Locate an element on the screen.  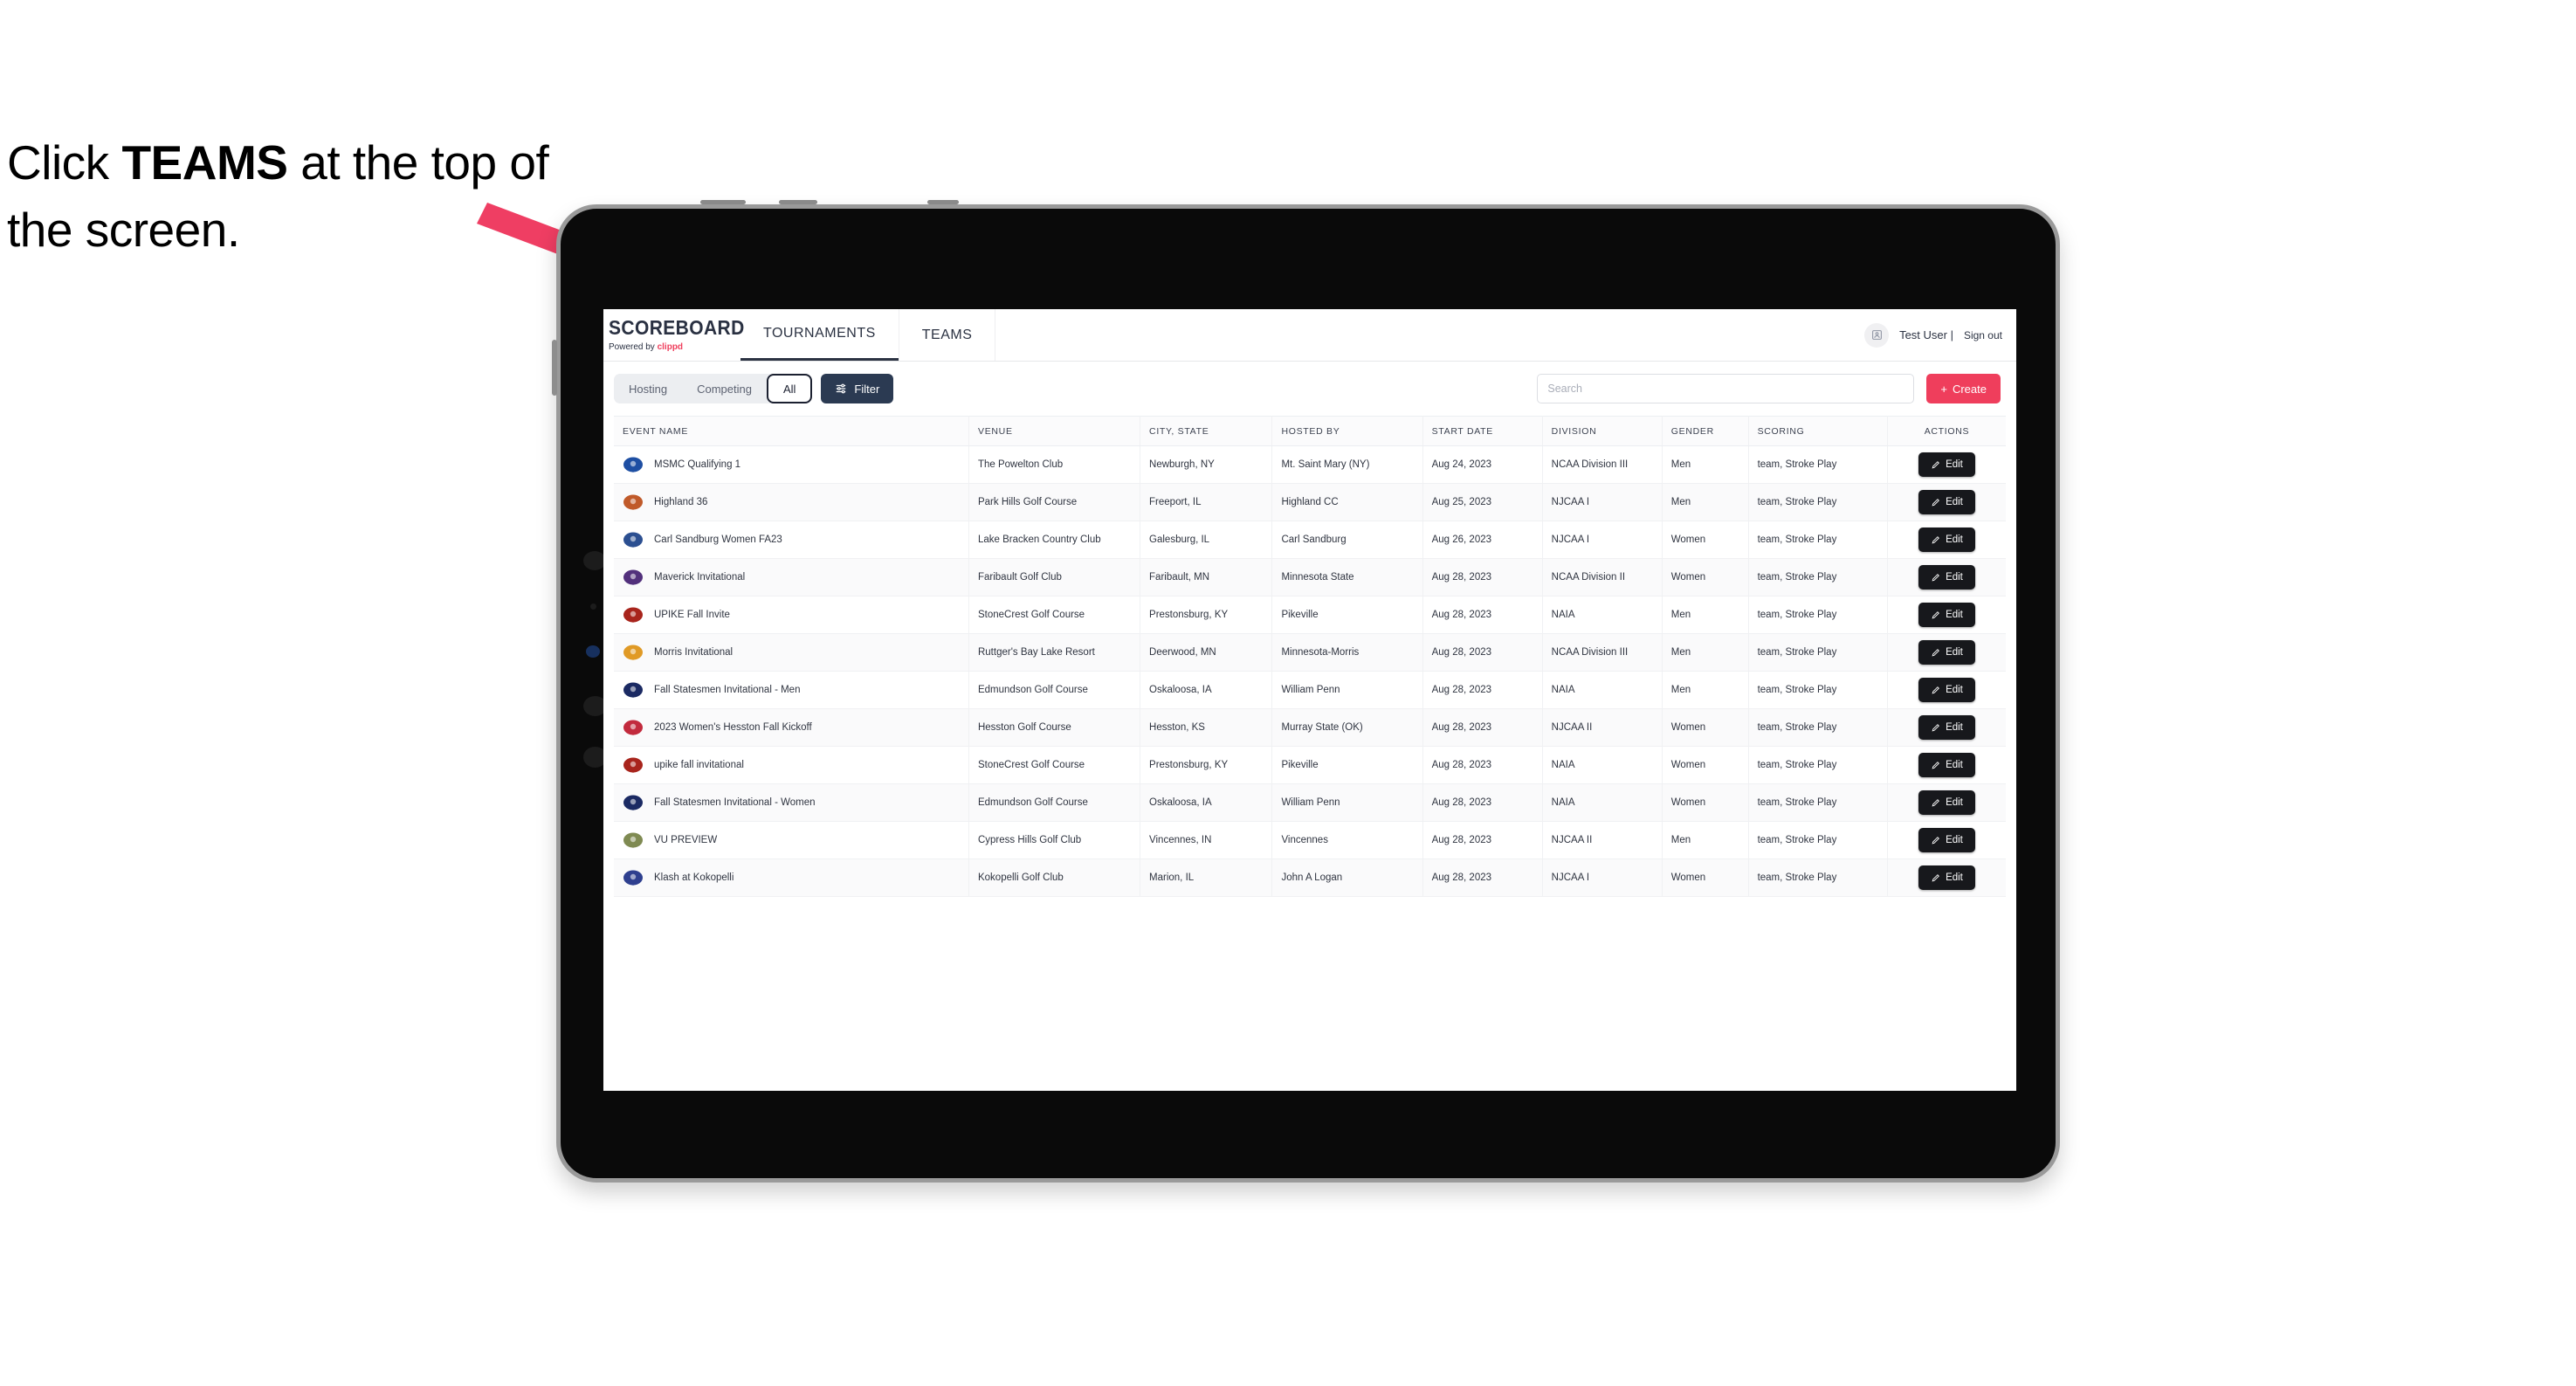
cell-venue: Edmundson Golf Course is located at coordinates (1054, 690).